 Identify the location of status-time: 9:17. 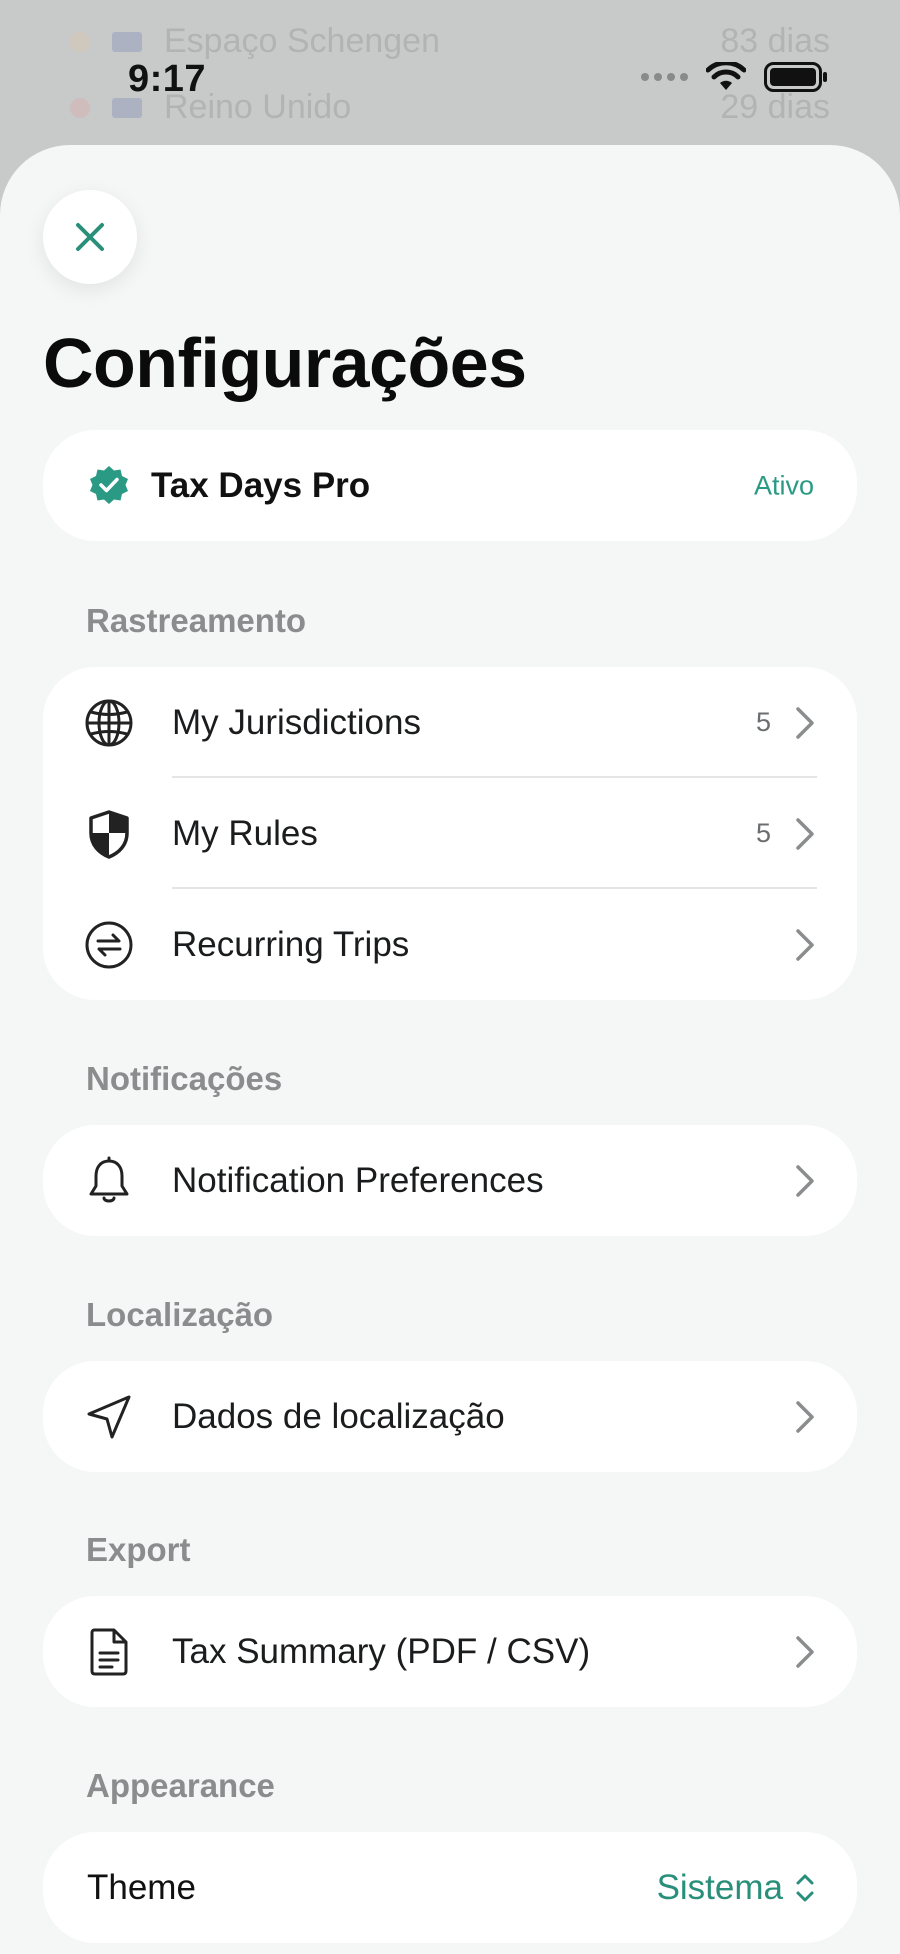
(167, 79).